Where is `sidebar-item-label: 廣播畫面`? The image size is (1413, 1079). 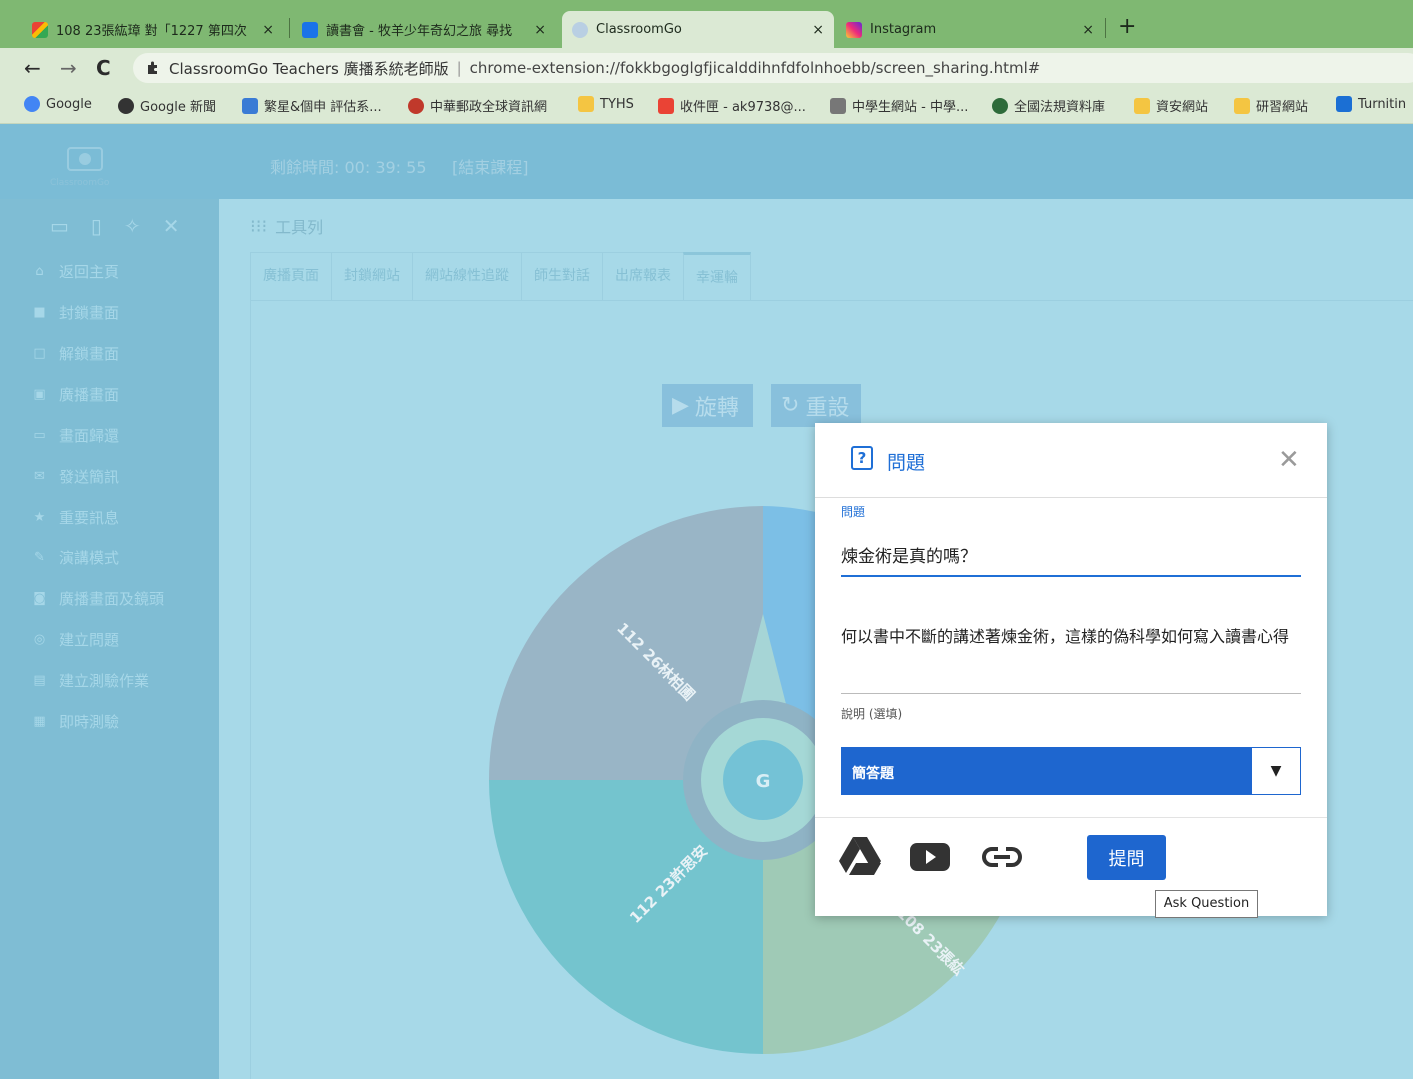 sidebar-item-label: 廣播畫面 is located at coordinates (89, 395).